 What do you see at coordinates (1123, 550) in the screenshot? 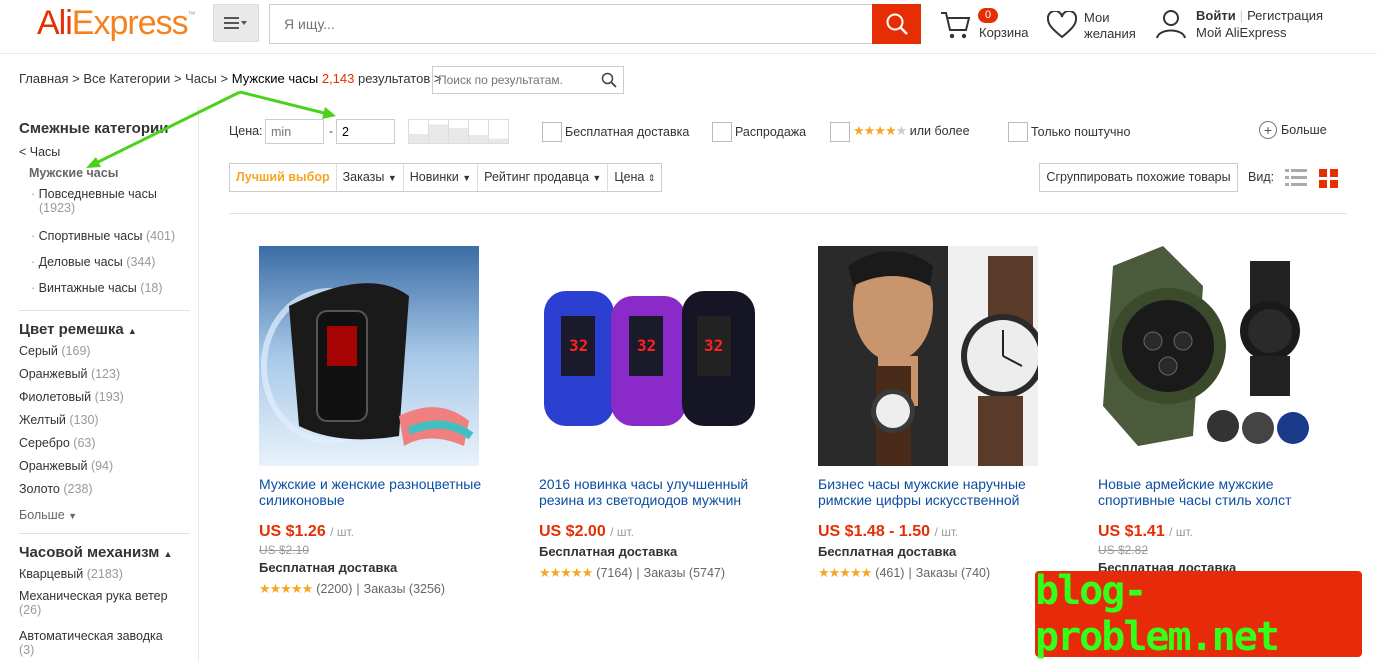
I see `product-old-price: US $2.82` at bounding box center [1123, 550].